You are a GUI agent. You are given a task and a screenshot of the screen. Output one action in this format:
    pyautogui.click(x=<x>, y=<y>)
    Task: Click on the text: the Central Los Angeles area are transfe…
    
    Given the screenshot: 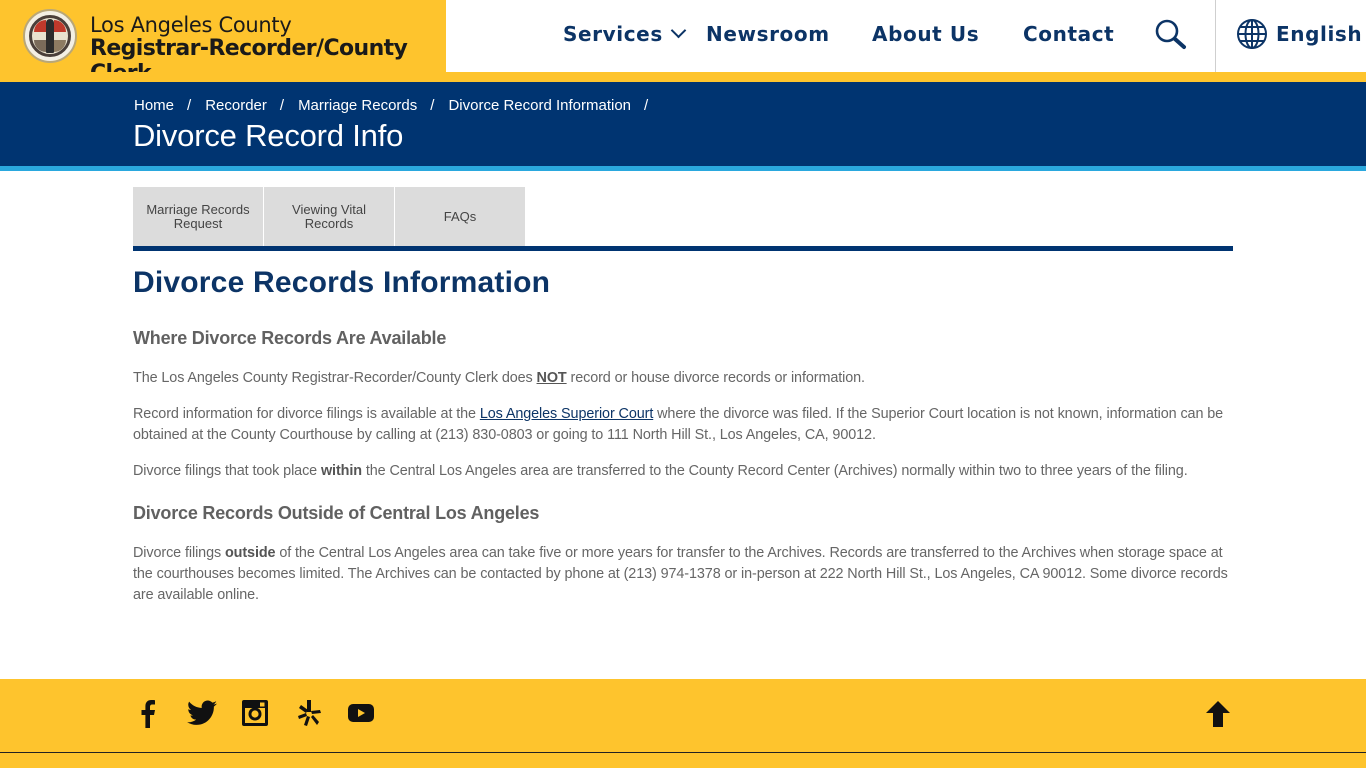 What is the action you would take?
    pyautogui.click(x=774, y=471)
    